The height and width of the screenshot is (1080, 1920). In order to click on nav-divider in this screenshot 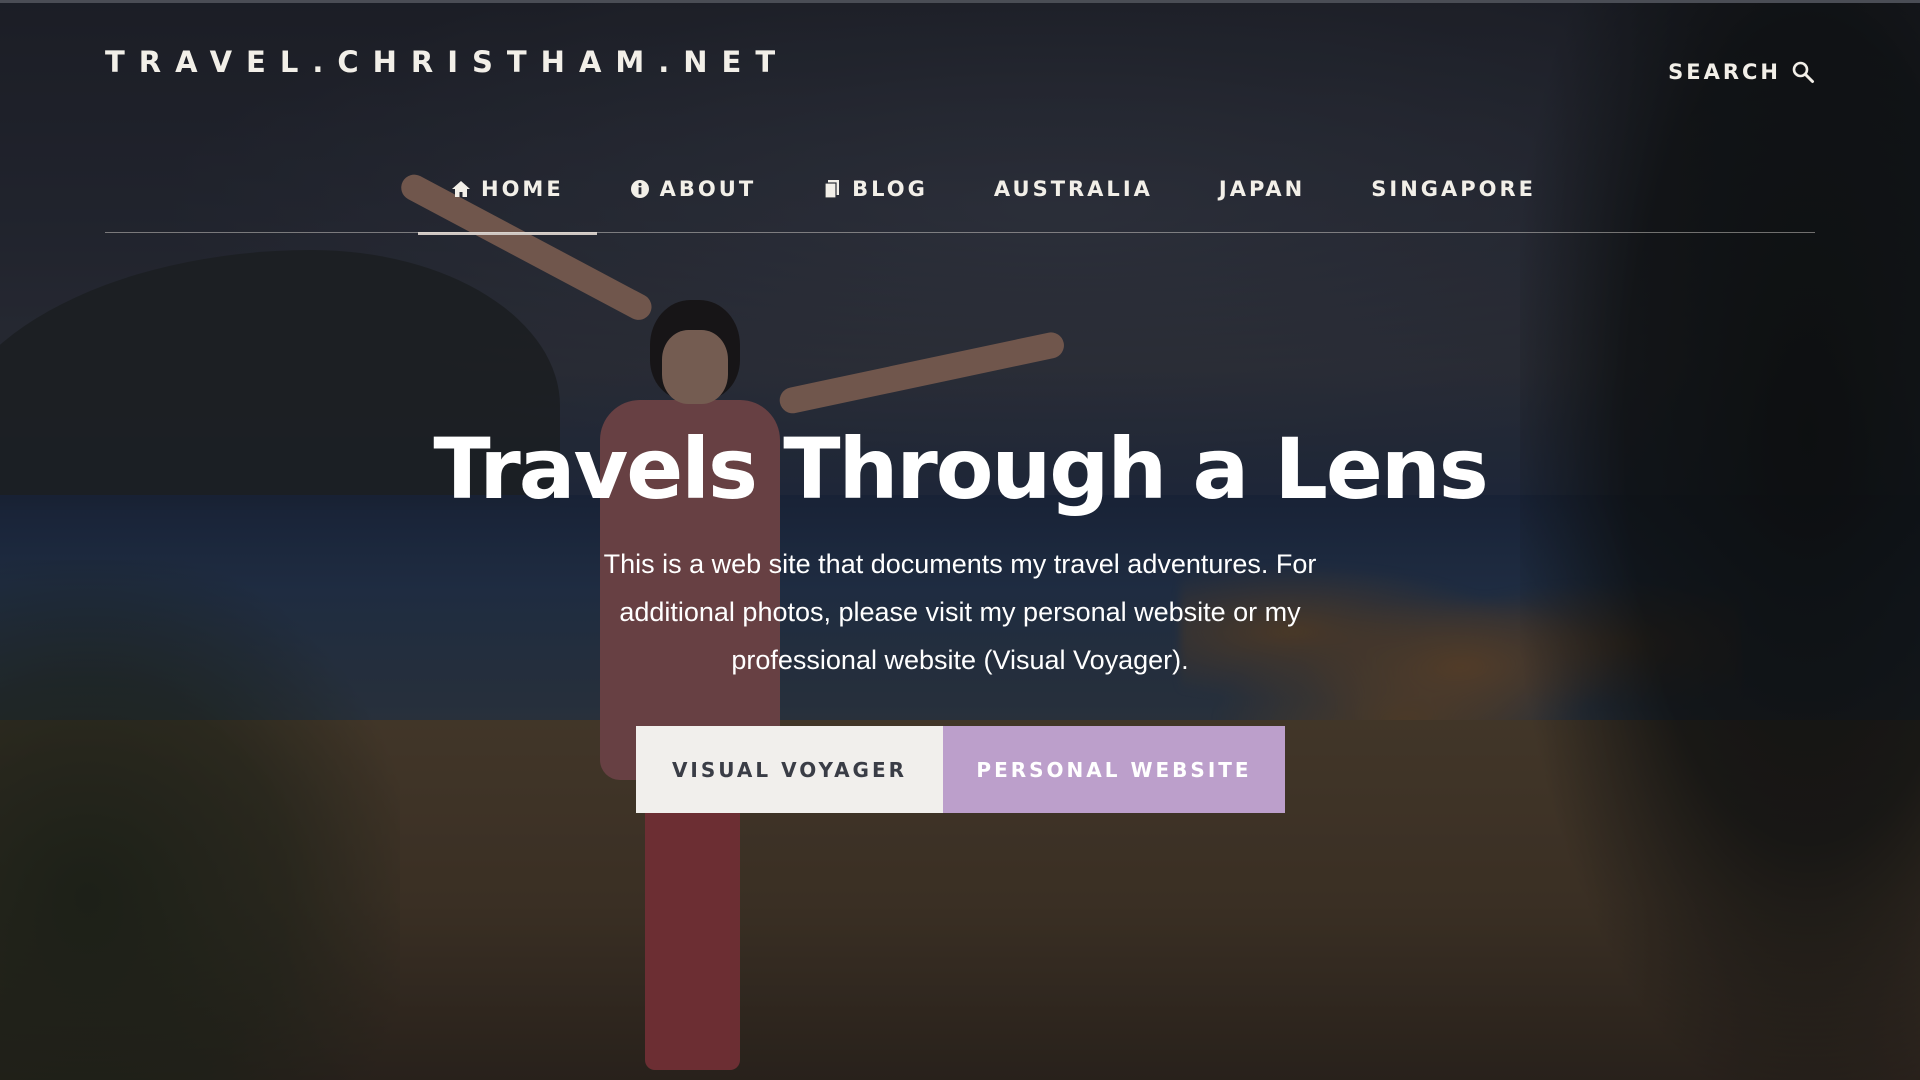, I will do `click(960, 232)`.